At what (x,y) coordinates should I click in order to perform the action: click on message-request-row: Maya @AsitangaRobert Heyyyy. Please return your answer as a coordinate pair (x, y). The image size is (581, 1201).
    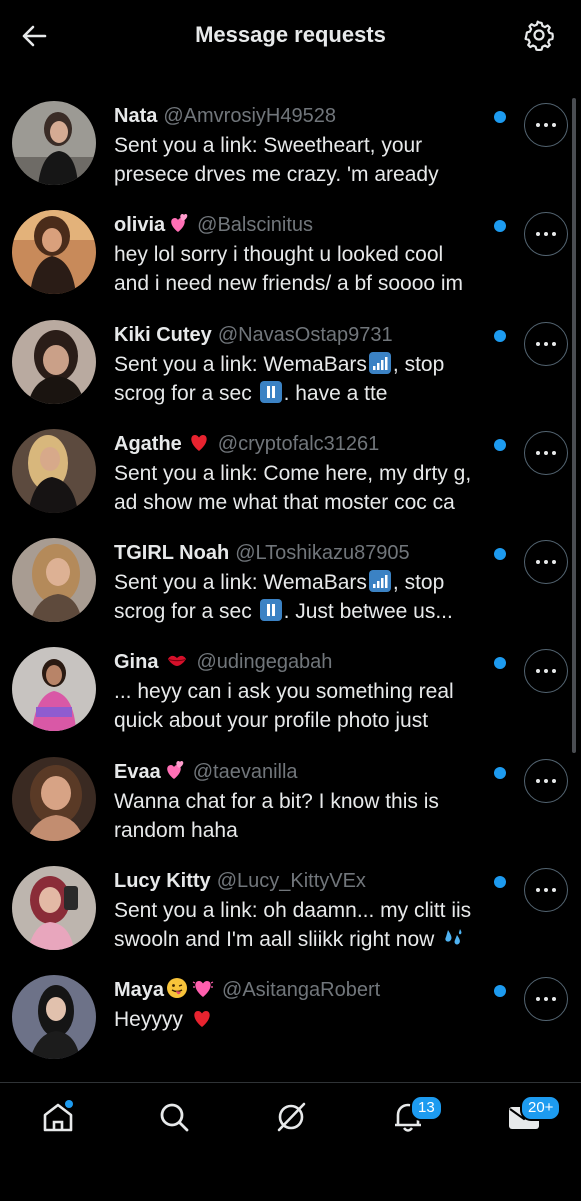
    Looking at the image, I should click on (290, 1025).